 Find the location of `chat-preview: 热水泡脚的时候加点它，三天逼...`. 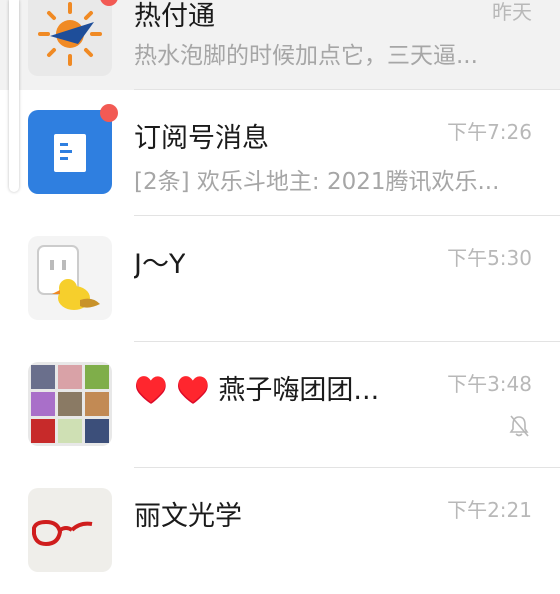

chat-preview: 热水泡脚的时候加点它，三天逼... is located at coordinates (306, 56).